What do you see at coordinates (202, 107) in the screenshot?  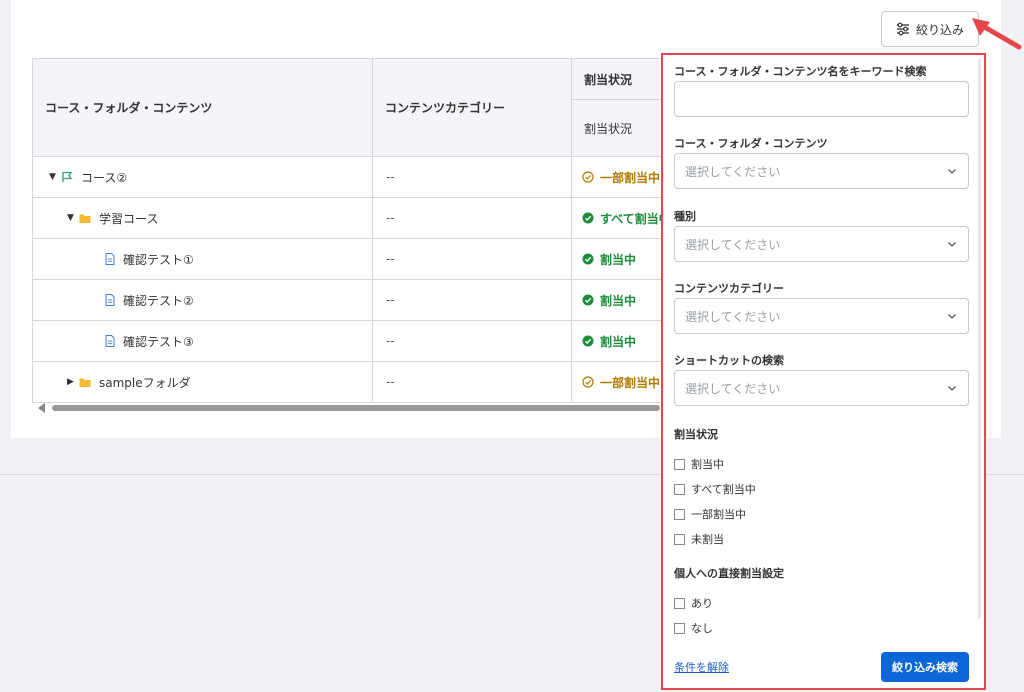 I see `header-name: コース・フォルダ・コンテンツ` at bounding box center [202, 107].